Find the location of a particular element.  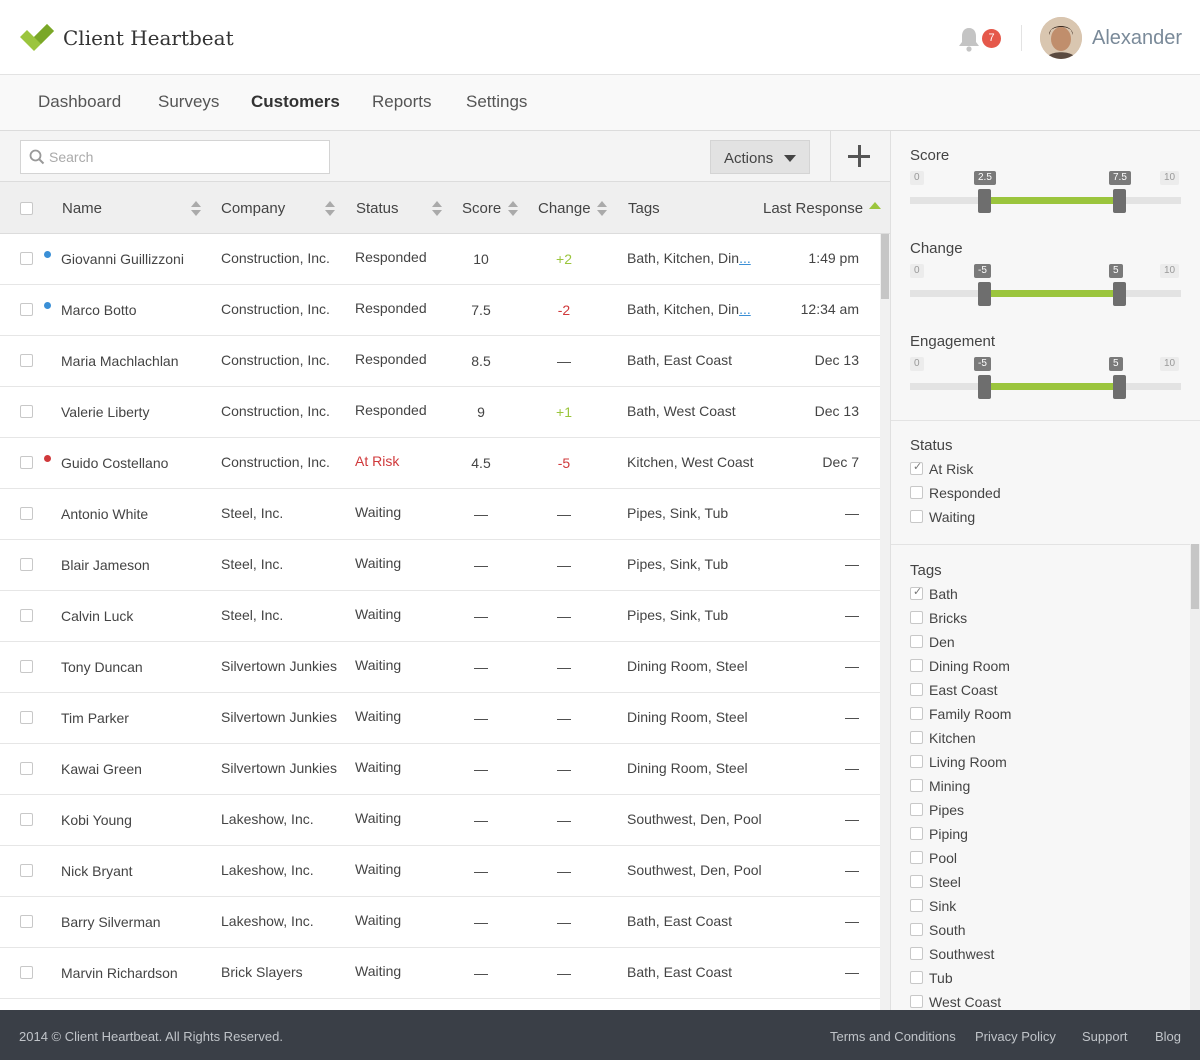

sort-change-icon is located at coordinates (602, 209).